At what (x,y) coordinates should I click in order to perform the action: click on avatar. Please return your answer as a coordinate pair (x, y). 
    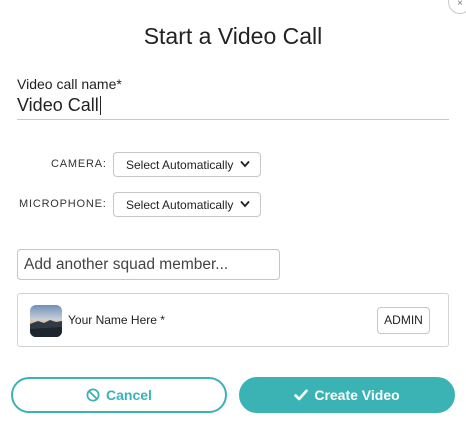
    Looking at the image, I should click on (46, 321).